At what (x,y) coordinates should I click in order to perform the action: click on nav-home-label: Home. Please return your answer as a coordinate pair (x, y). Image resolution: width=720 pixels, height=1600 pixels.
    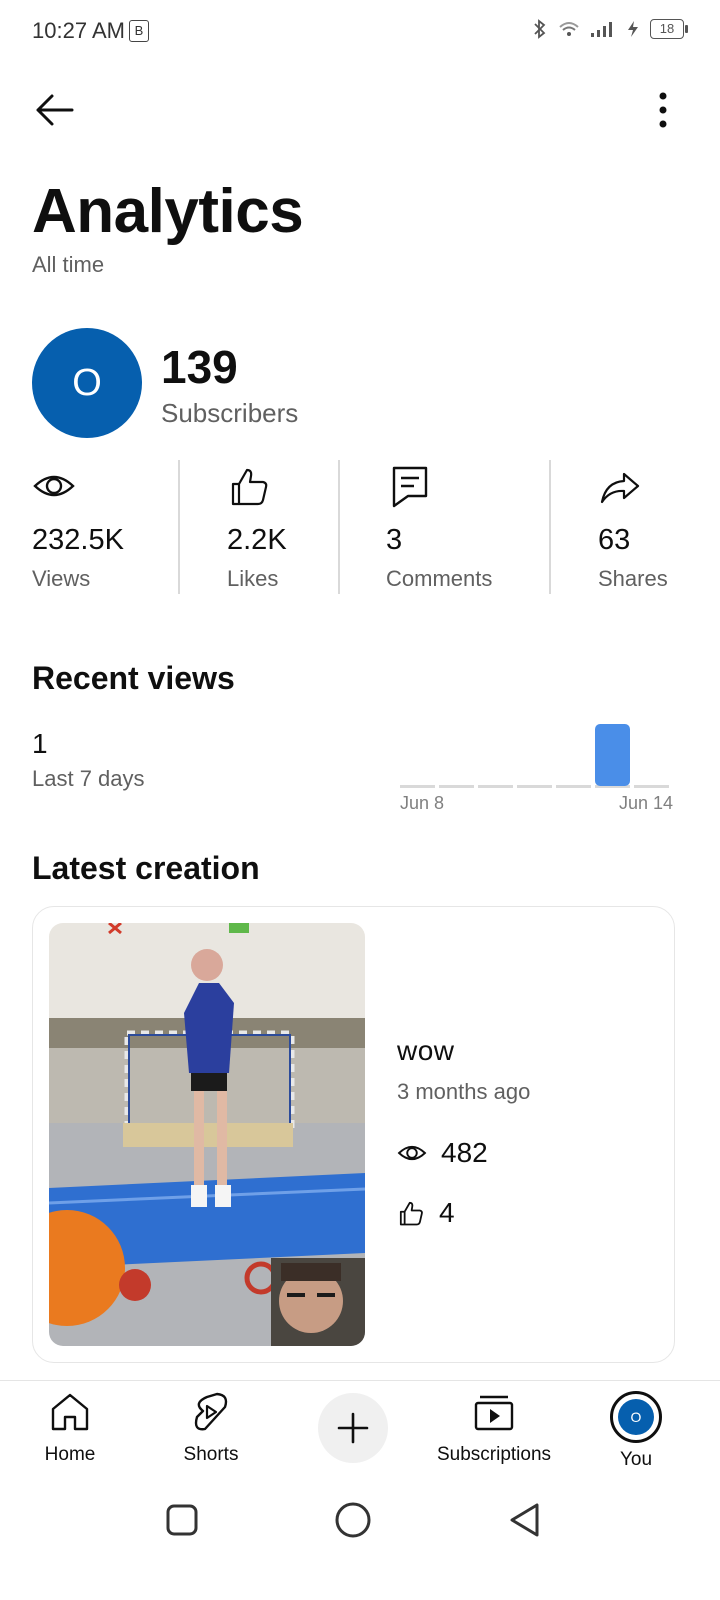
    Looking at the image, I should click on (70, 1454).